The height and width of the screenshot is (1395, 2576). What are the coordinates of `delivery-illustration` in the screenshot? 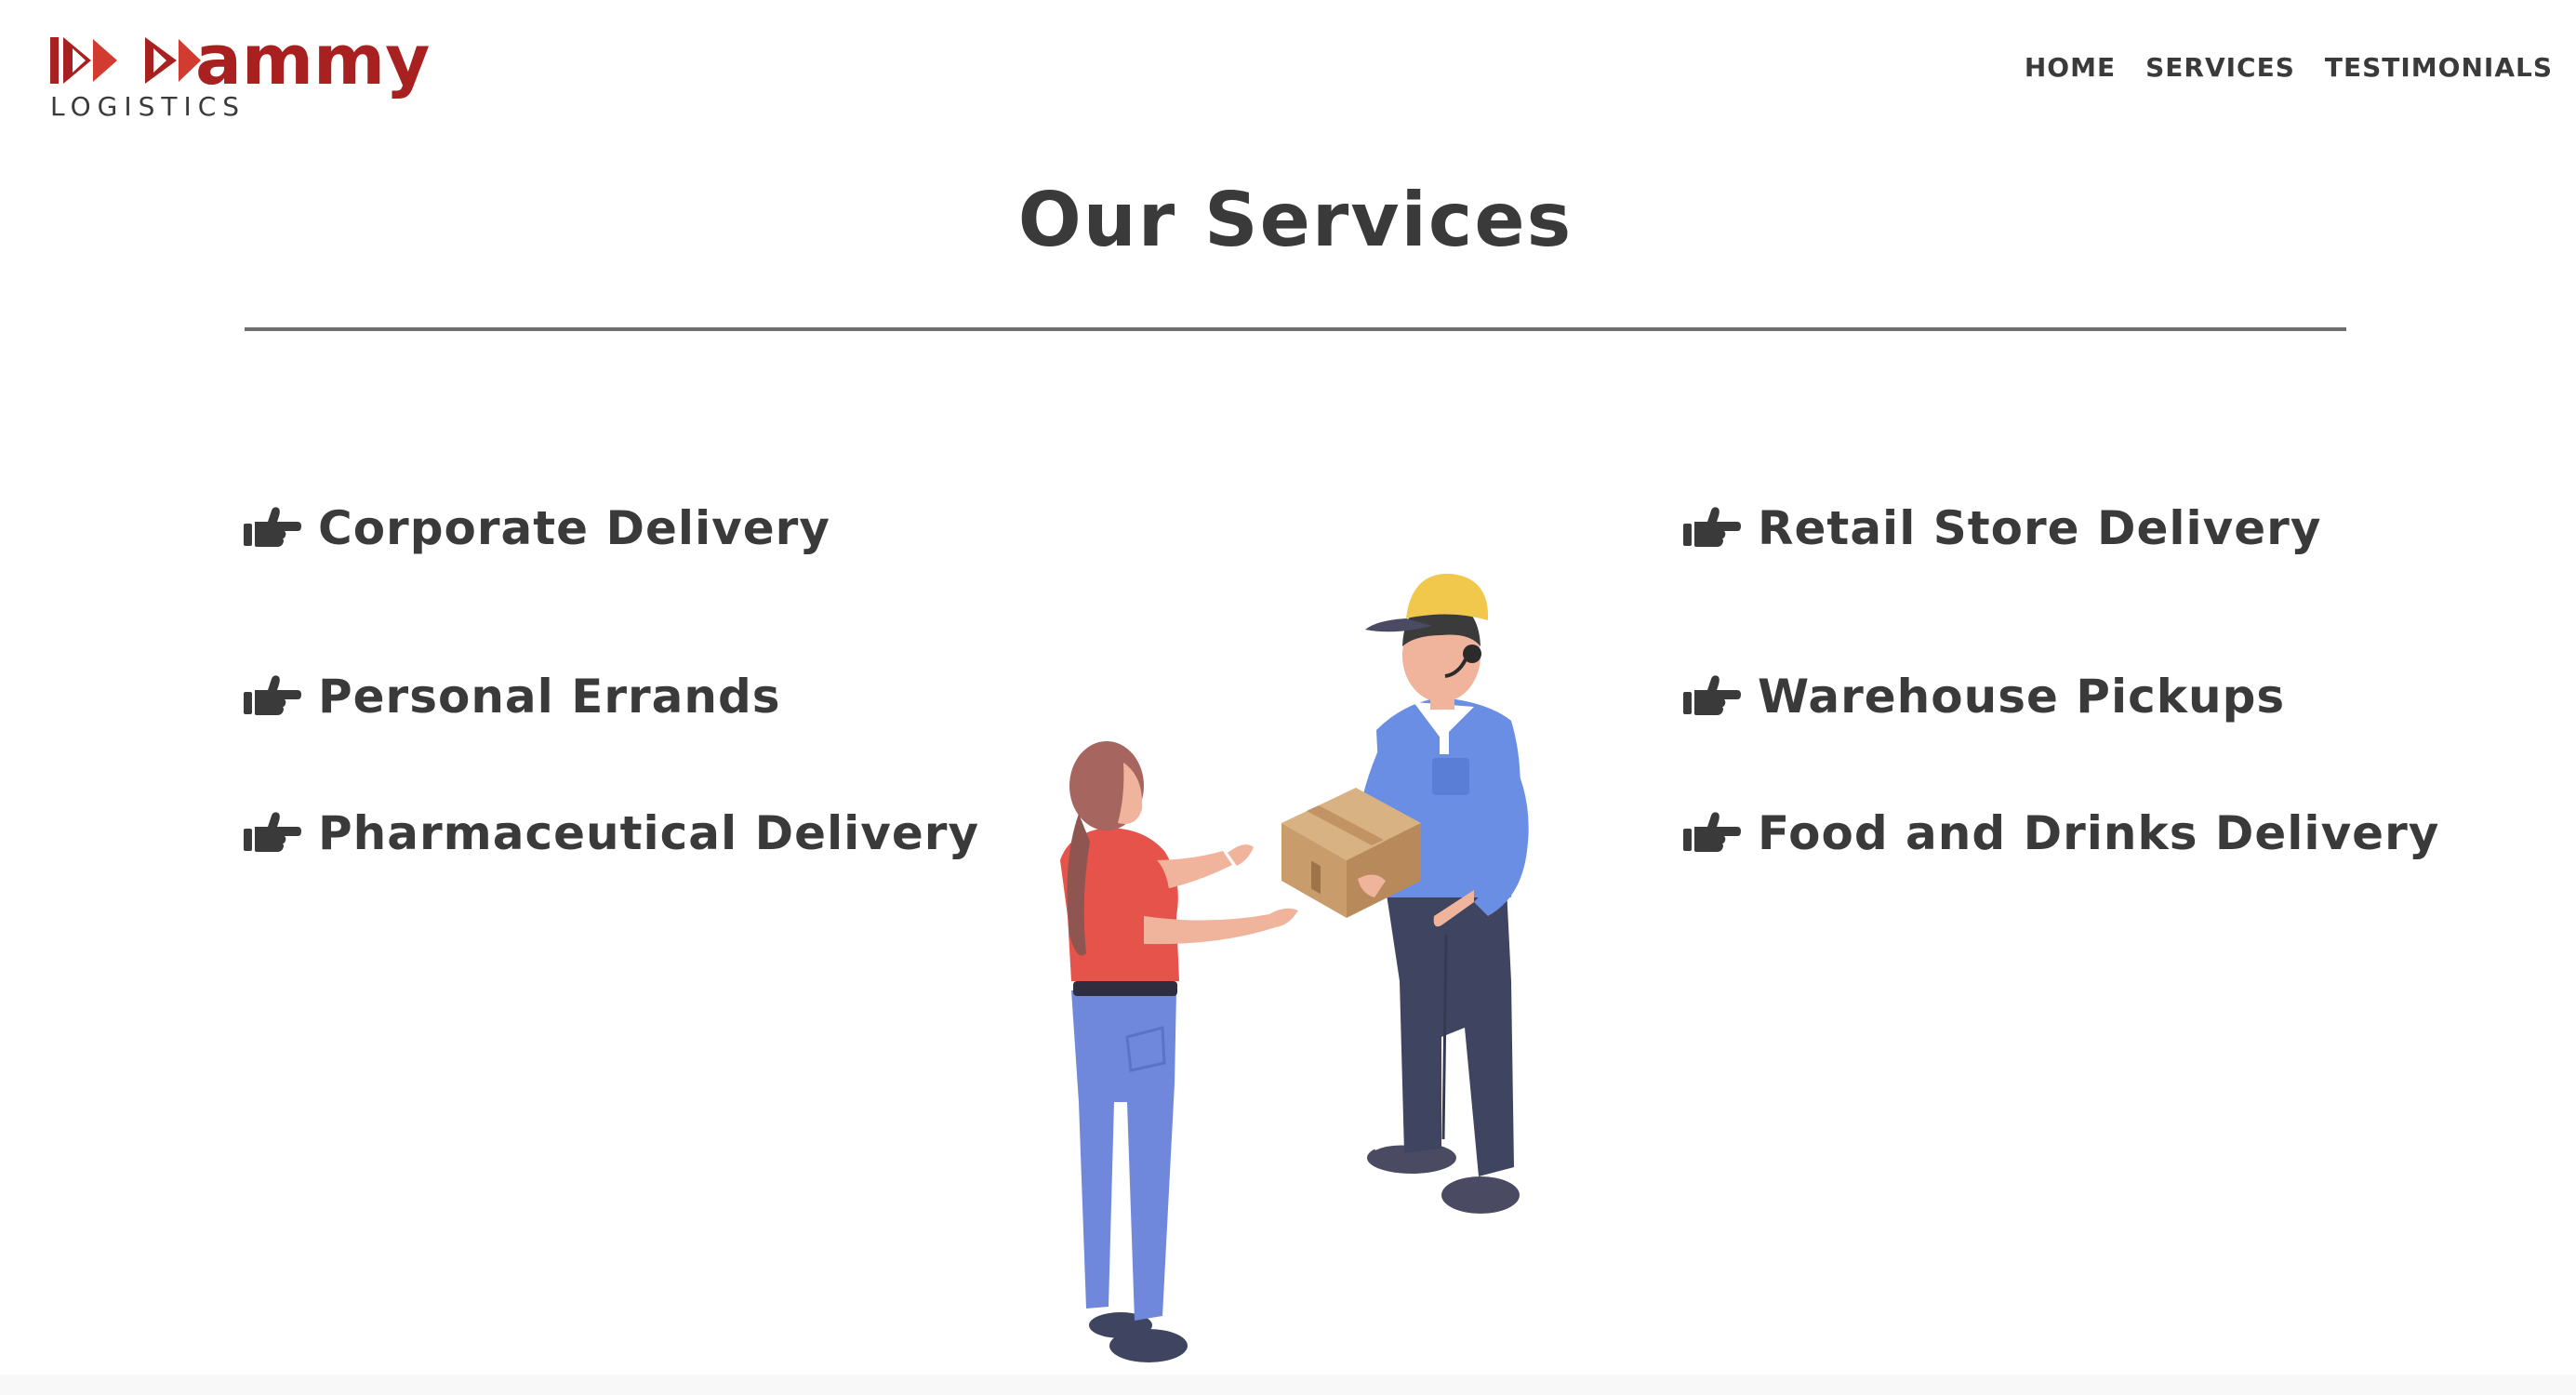 It's located at (1294, 967).